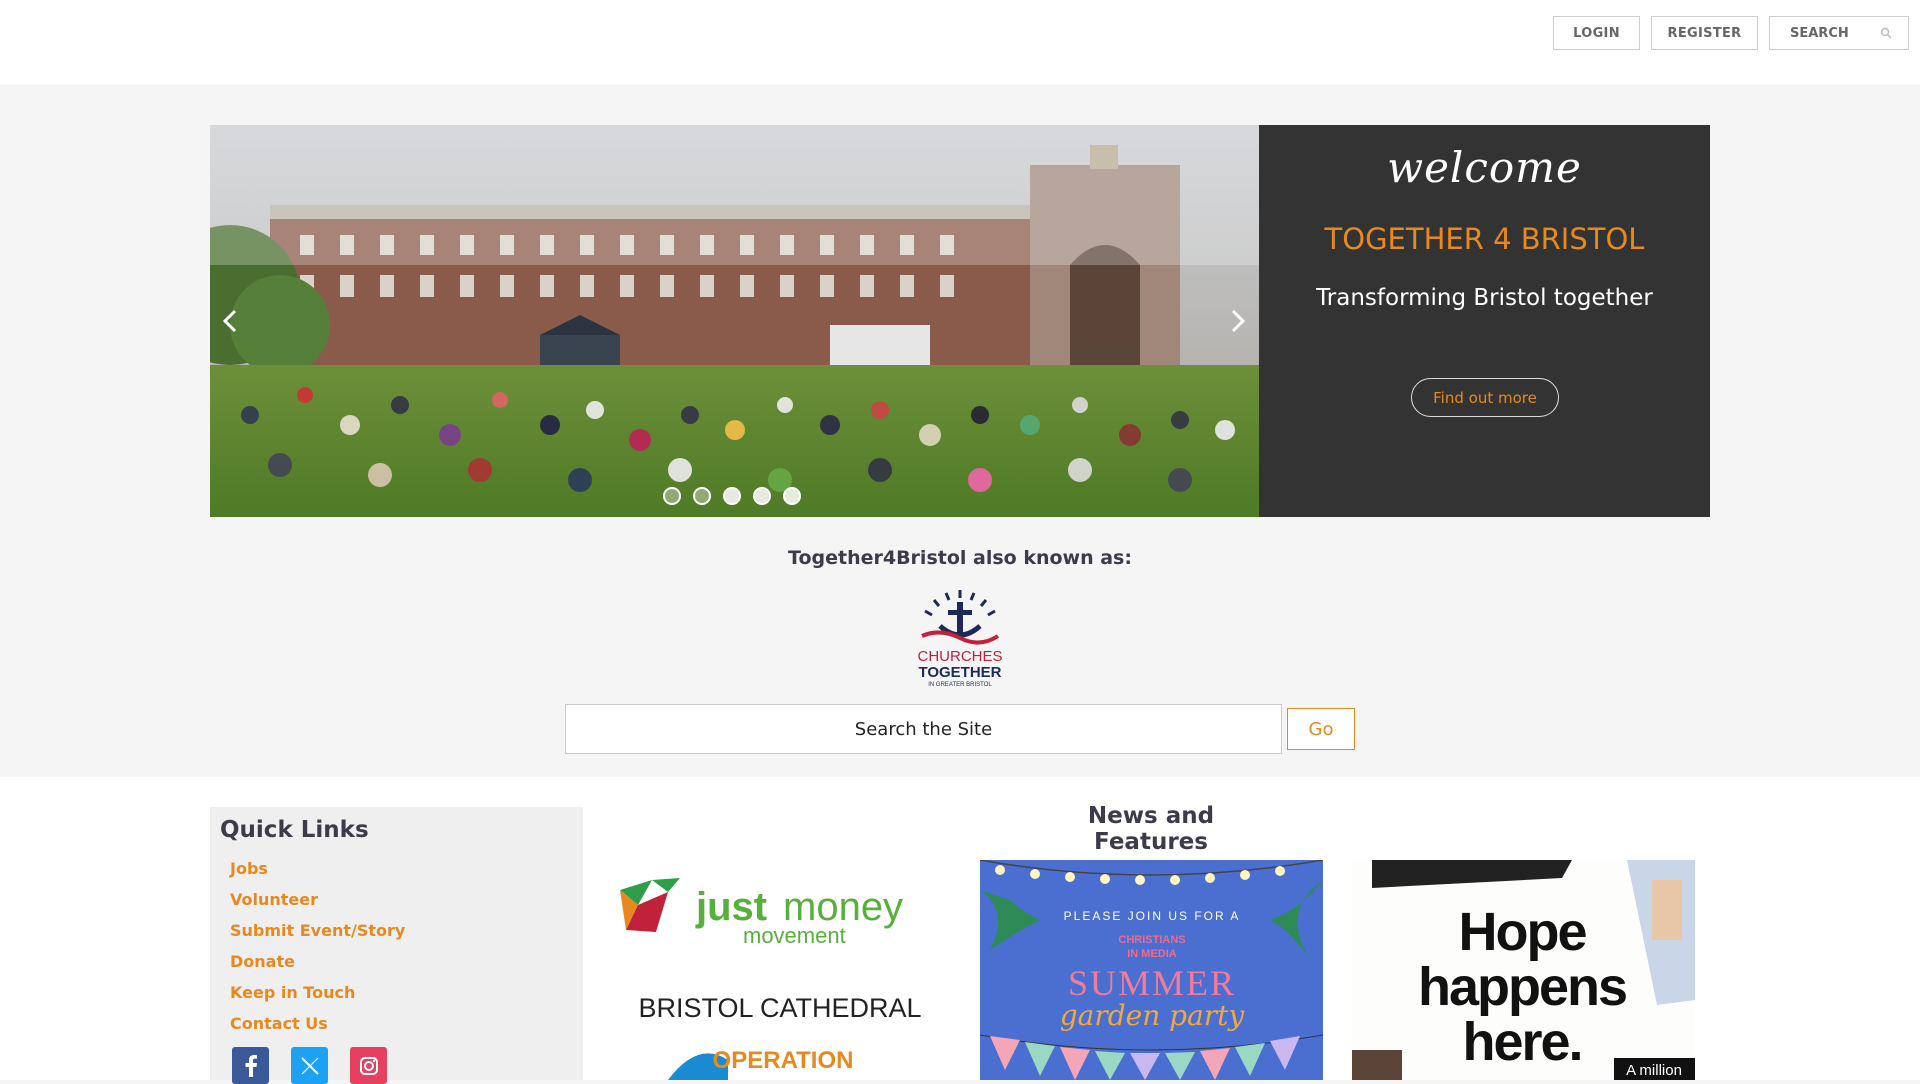 The image size is (1920, 1084). I want to click on register-button: REGISTER, so click(1704, 33).